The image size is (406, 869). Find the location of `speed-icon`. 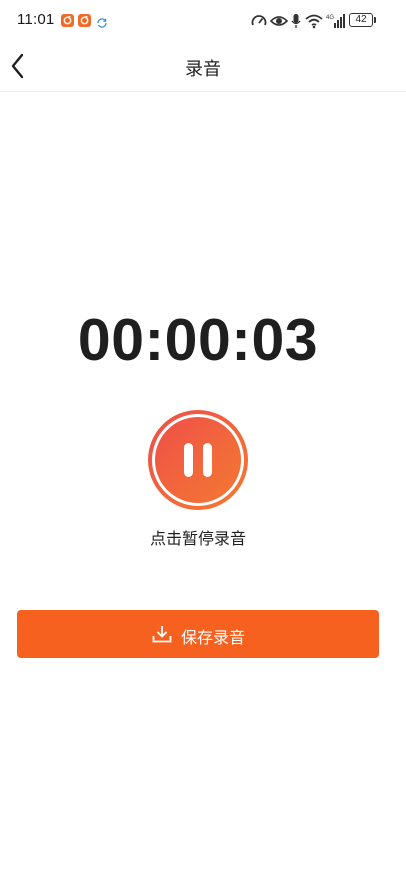

speed-icon is located at coordinates (259, 20).